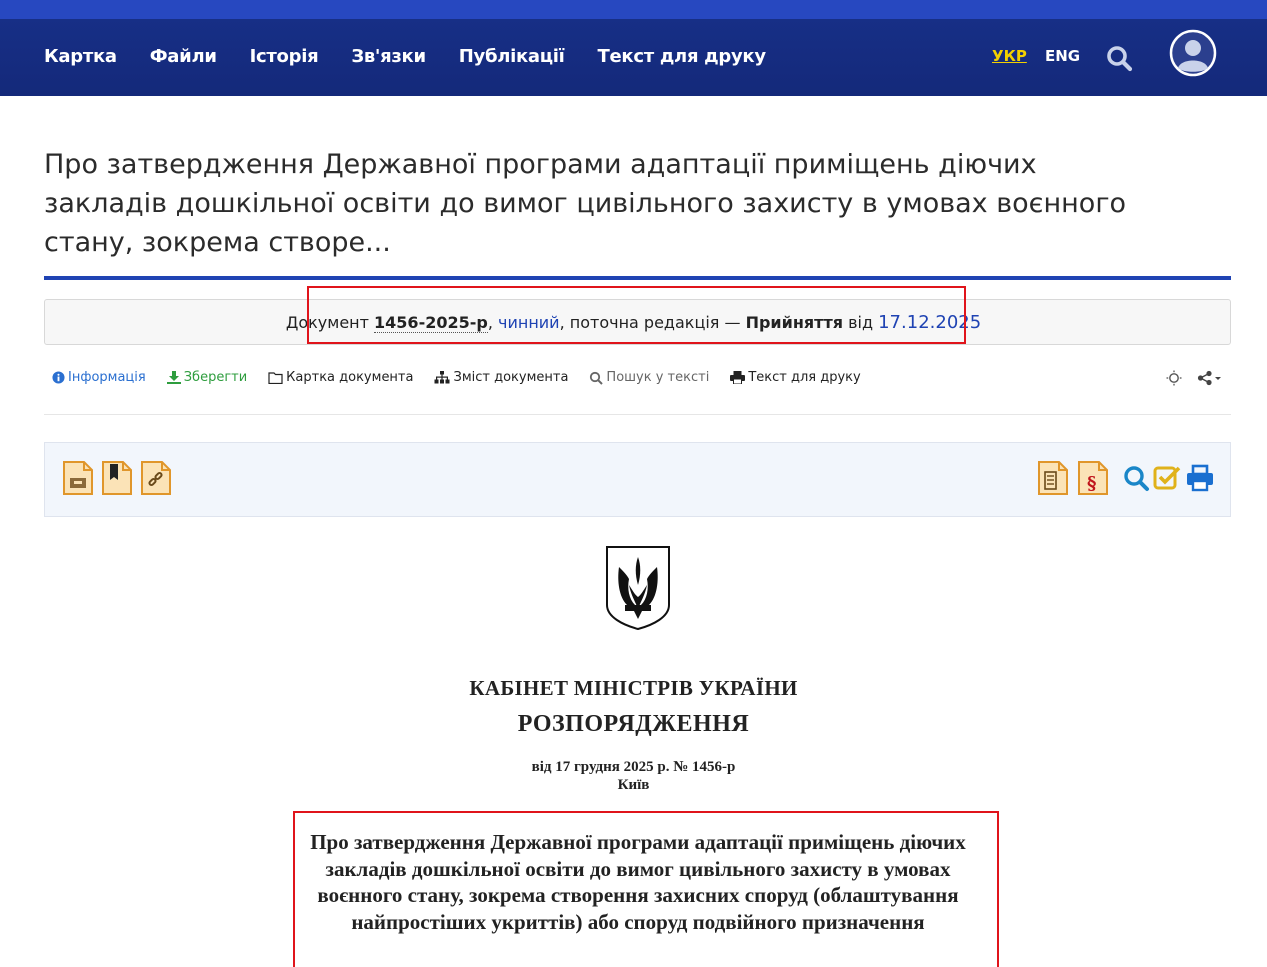 Image resolution: width=1267 pixels, height=967 pixels. What do you see at coordinates (1200, 478) in the screenshot?
I see `print-document-icon` at bounding box center [1200, 478].